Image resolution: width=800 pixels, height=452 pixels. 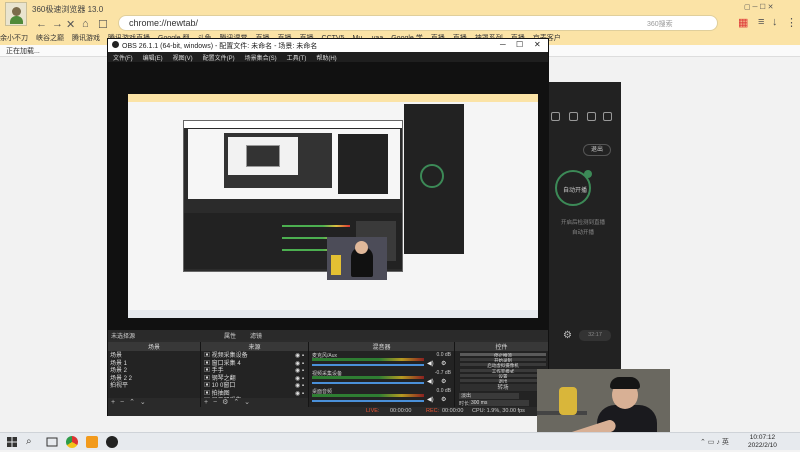 I want to click on filters-button: 滤镜, so click(x=256, y=335).